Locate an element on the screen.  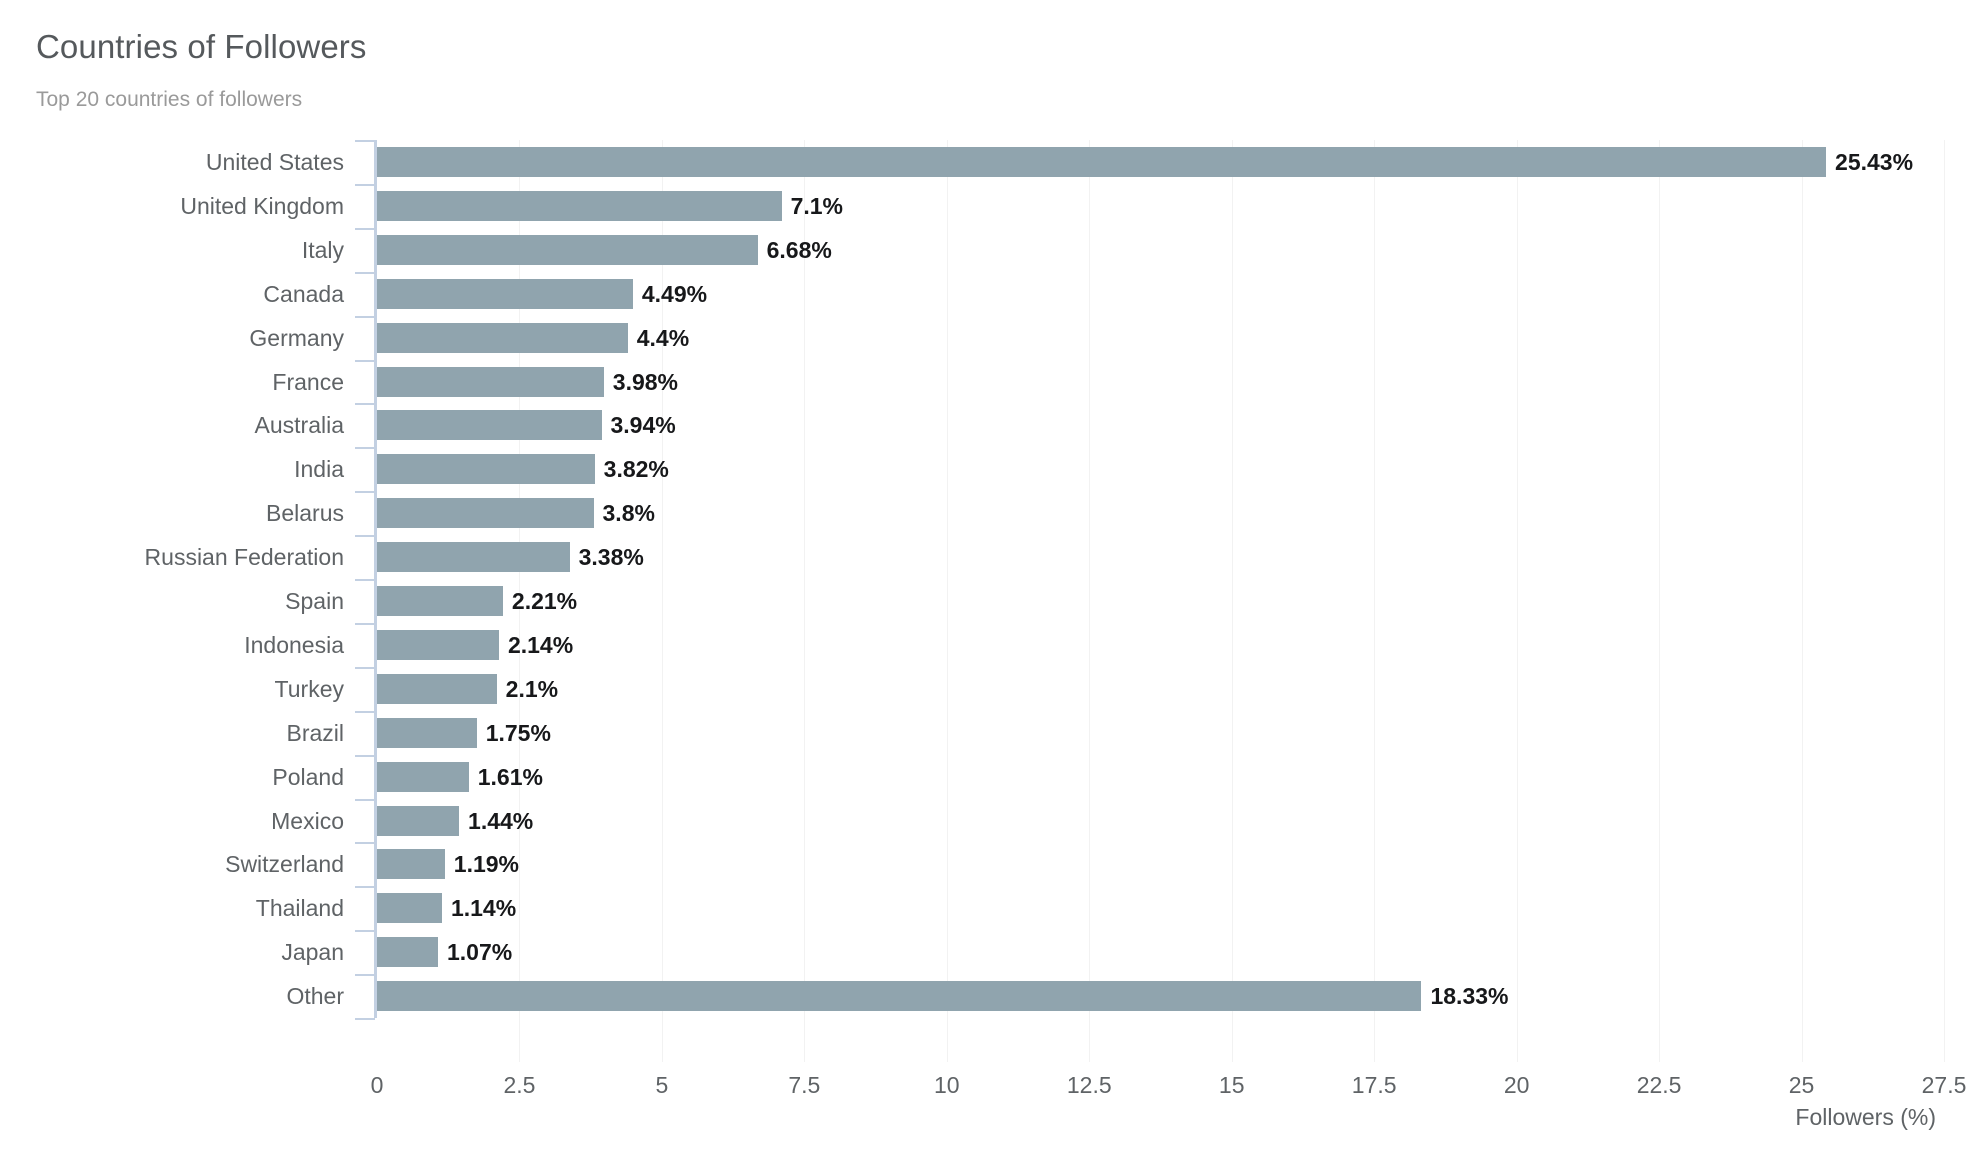
x-axis-tick-label: 12.5 is located at coordinates (1089, 1085).